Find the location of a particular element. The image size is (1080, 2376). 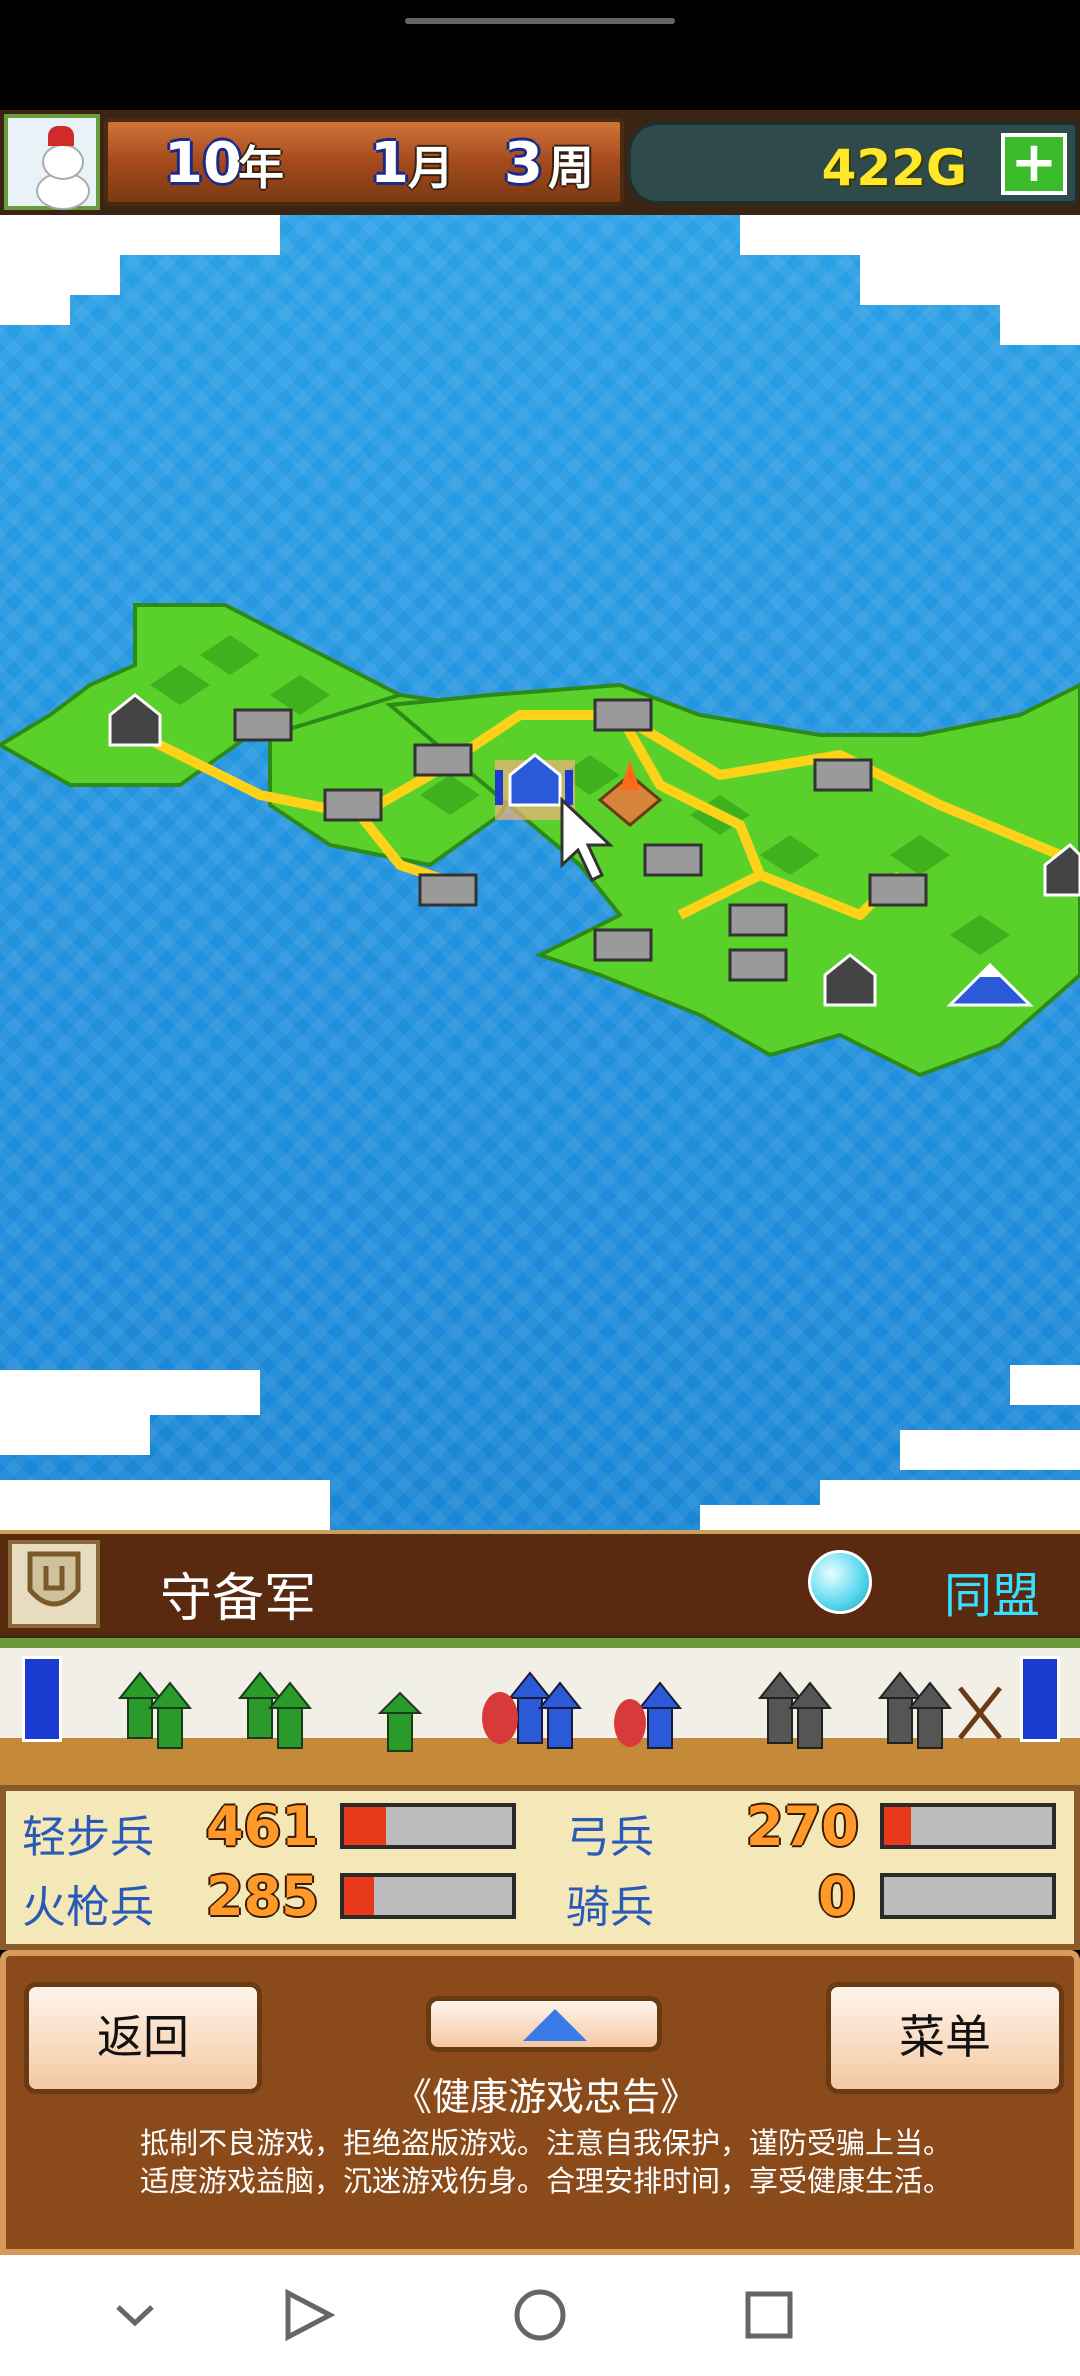

archer-bar is located at coordinates (968, 1826).